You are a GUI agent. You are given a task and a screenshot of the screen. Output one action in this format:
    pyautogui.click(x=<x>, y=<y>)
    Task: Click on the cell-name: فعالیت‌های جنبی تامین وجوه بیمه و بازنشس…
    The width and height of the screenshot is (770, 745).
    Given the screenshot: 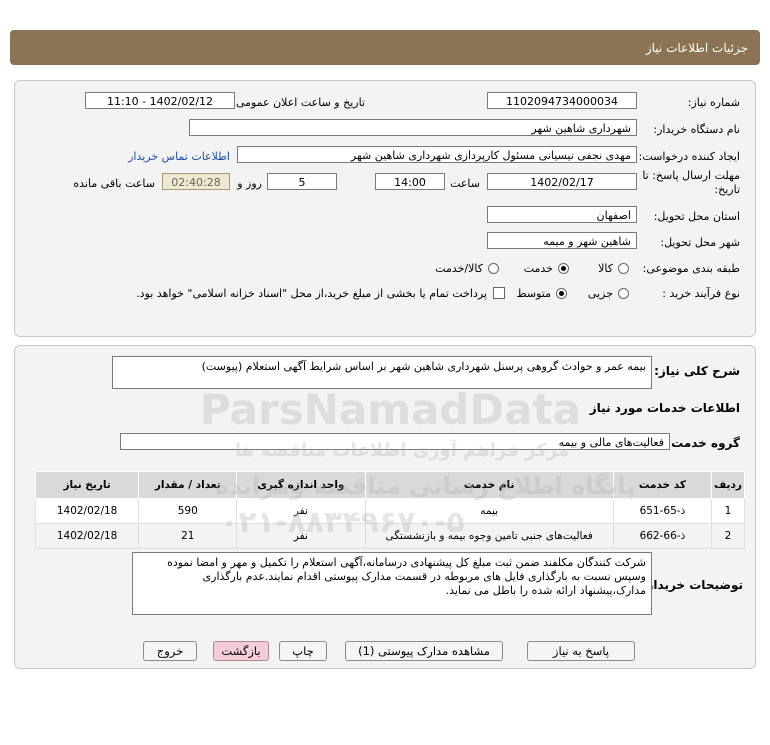 What is the action you would take?
    pyautogui.click(x=489, y=536)
    